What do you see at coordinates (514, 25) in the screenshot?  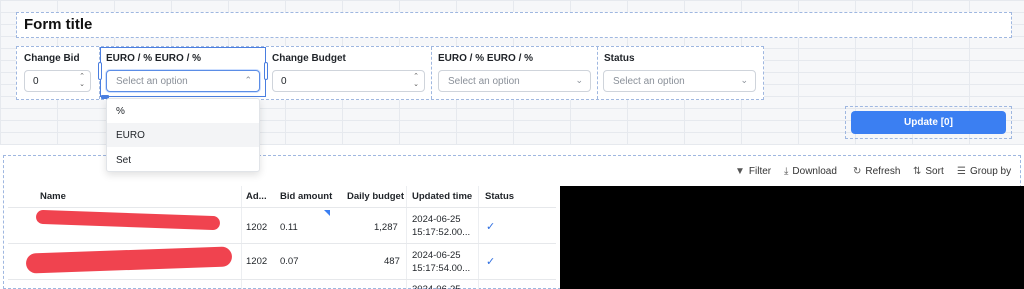 I see `form-title-container` at bounding box center [514, 25].